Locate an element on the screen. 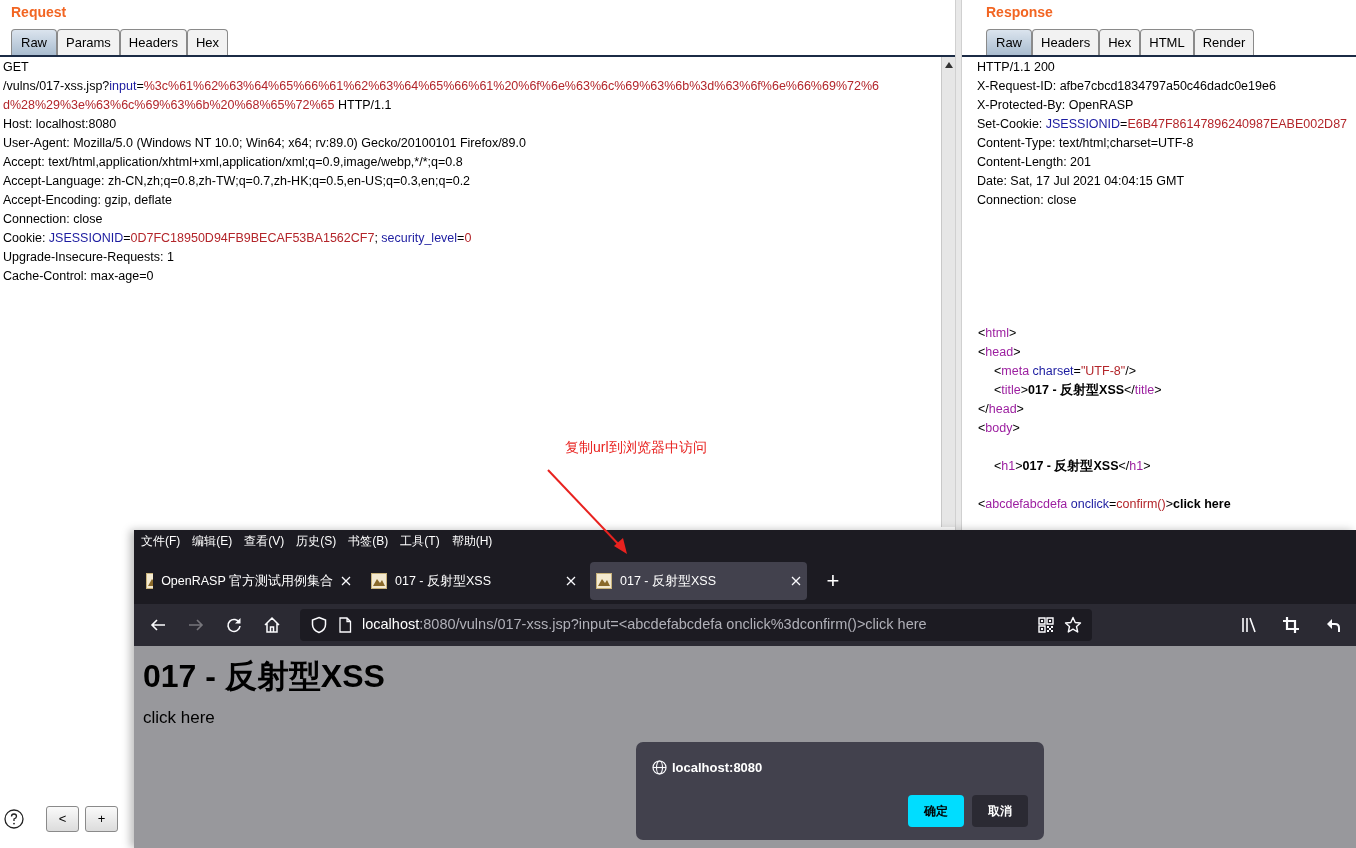  shield-icon is located at coordinates (319, 625).